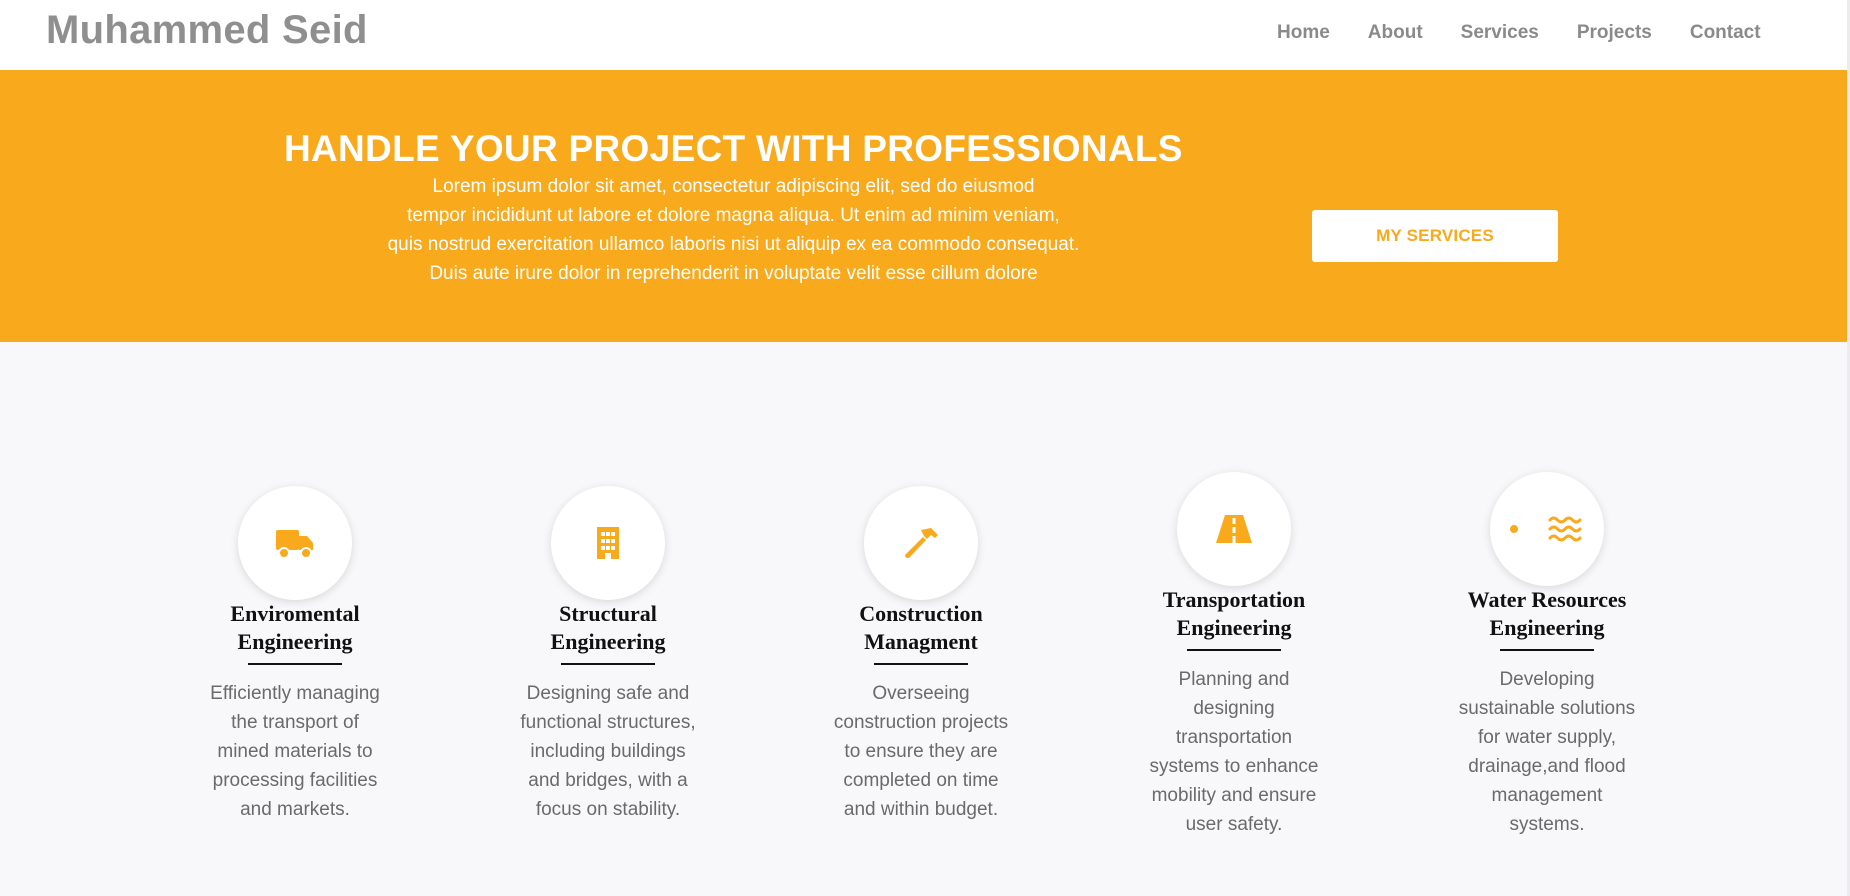  What do you see at coordinates (207, 30) in the screenshot?
I see `site-brand: Muhammed Seid` at bounding box center [207, 30].